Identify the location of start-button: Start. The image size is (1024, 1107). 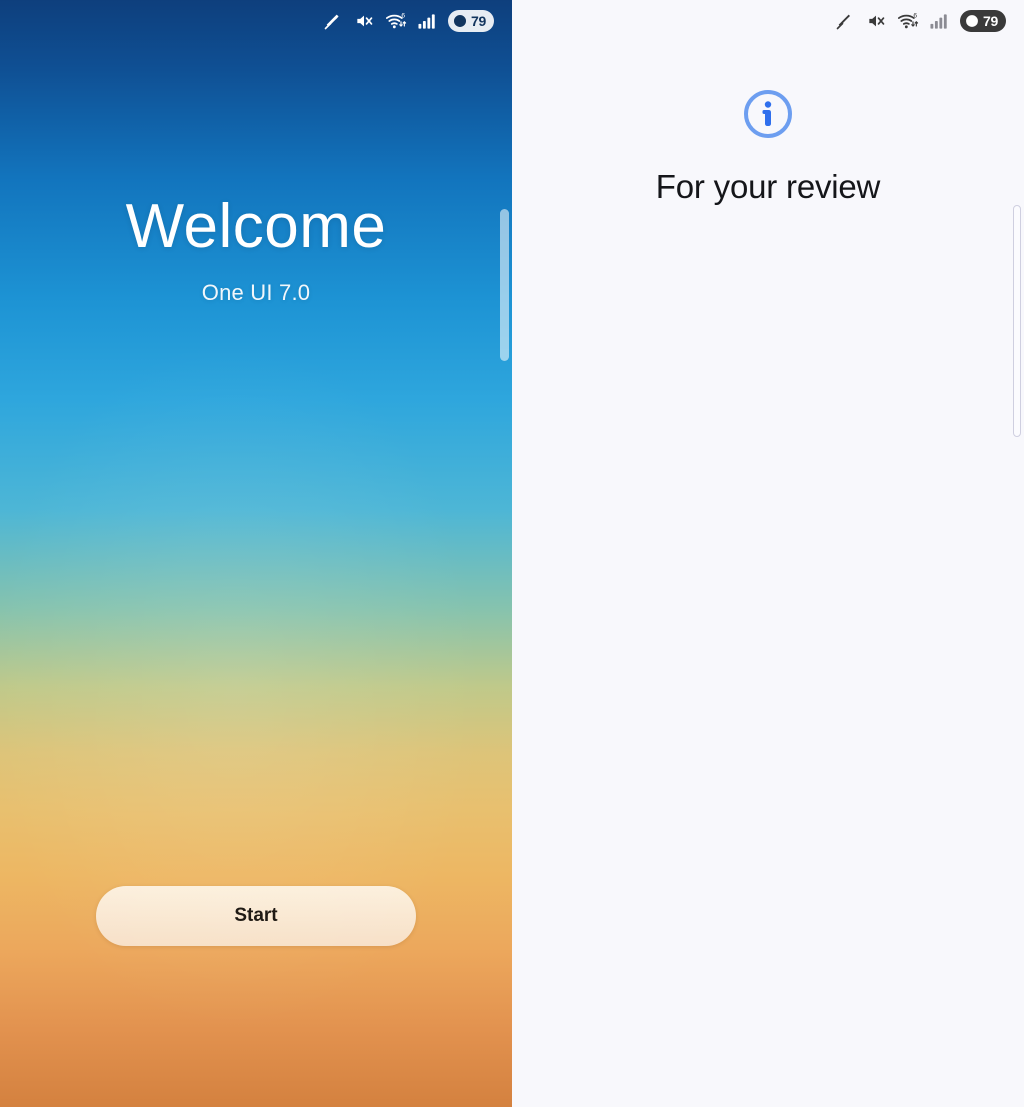
(256, 916).